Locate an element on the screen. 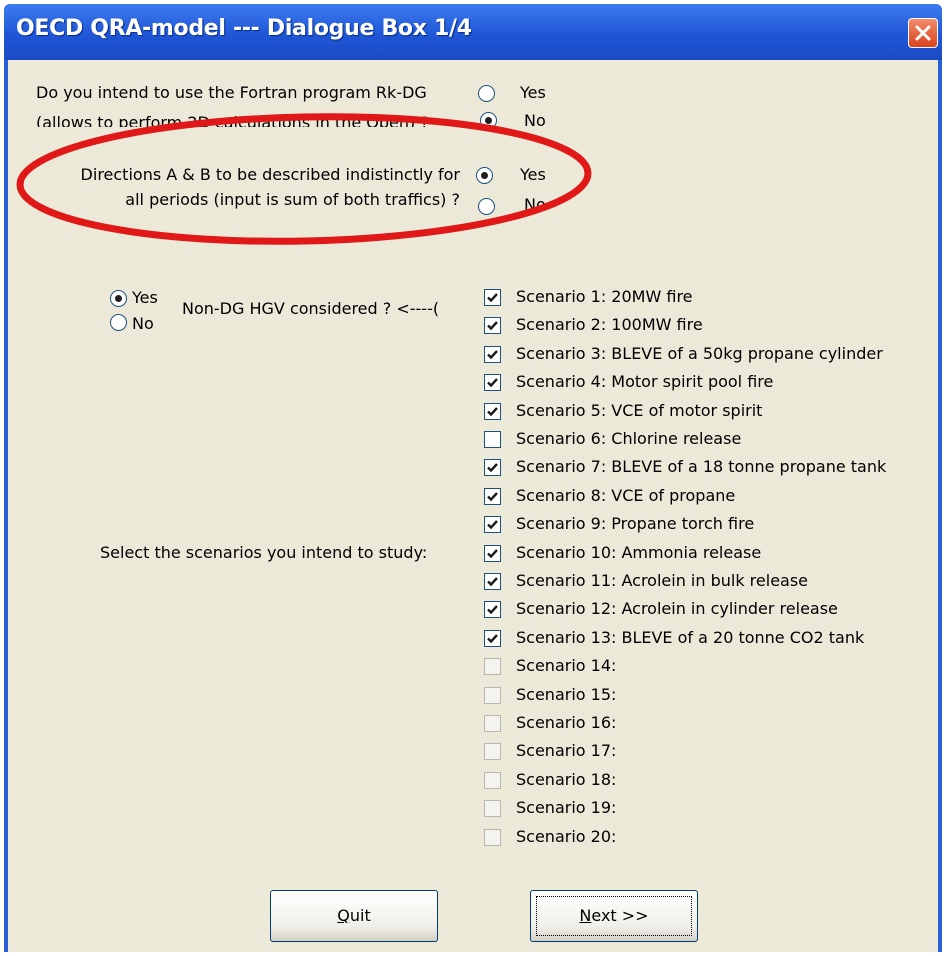 This screenshot has width=946, height=956. next-button: Next >> is located at coordinates (614, 916).